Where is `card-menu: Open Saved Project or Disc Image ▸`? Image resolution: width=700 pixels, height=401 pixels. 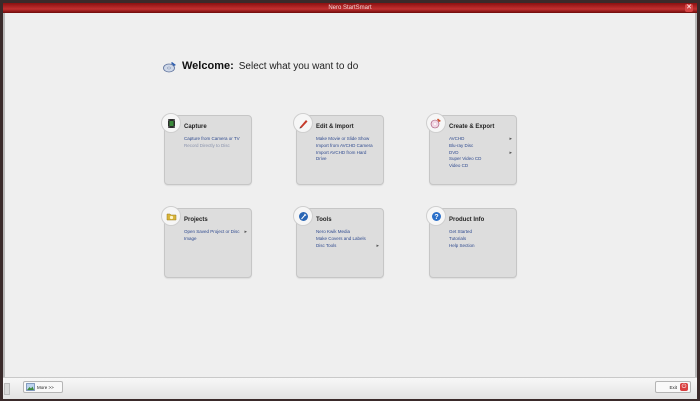 card-menu: Open Saved Project or Disc Image ▸ is located at coordinates (215, 236).